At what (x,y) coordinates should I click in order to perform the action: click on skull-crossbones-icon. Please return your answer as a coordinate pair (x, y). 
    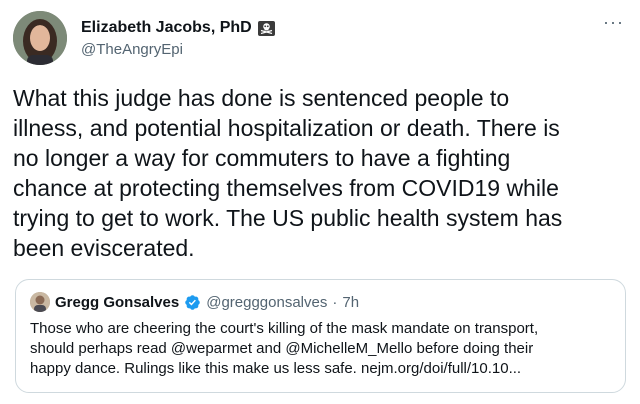
    Looking at the image, I should click on (266, 28).